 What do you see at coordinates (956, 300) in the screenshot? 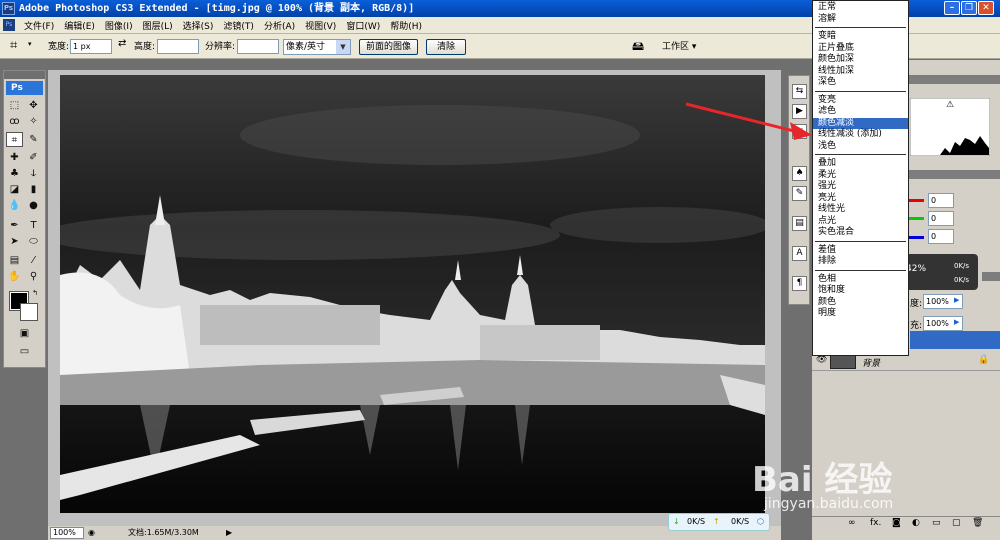
I see `opacity-arrow-icon: ▶` at bounding box center [956, 300].